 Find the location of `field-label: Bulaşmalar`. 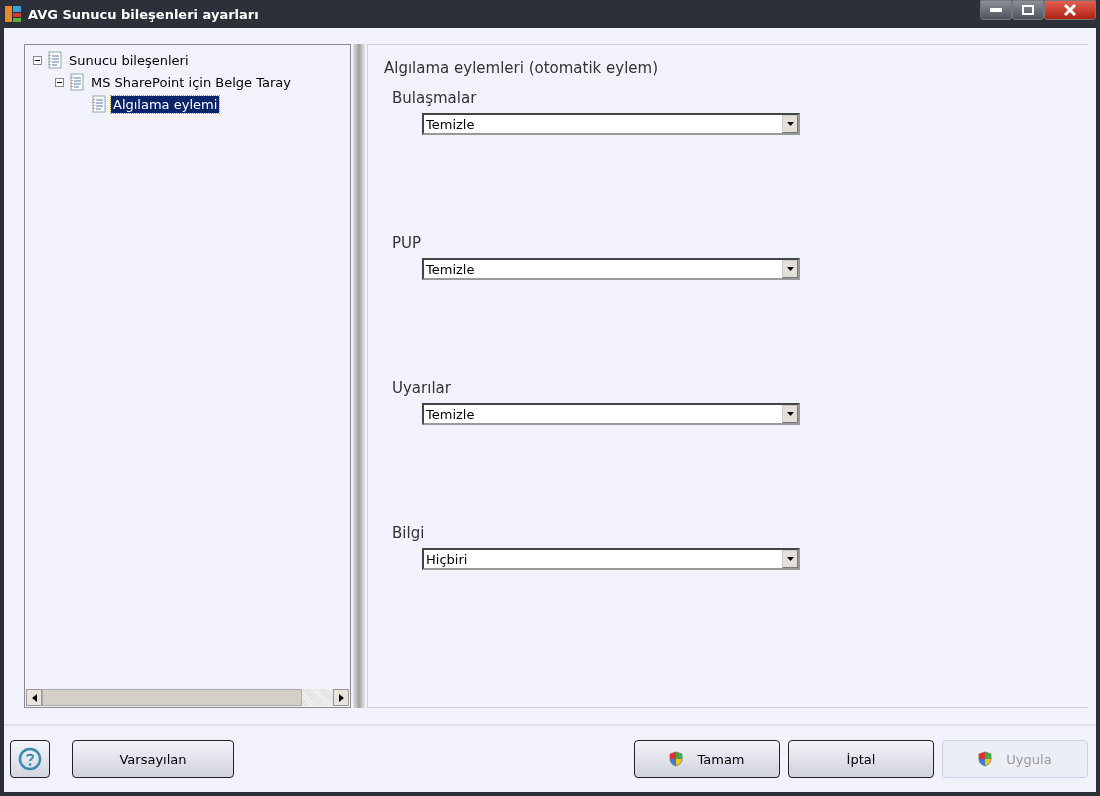

field-label: Bulaşmalar is located at coordinates (435, 98).